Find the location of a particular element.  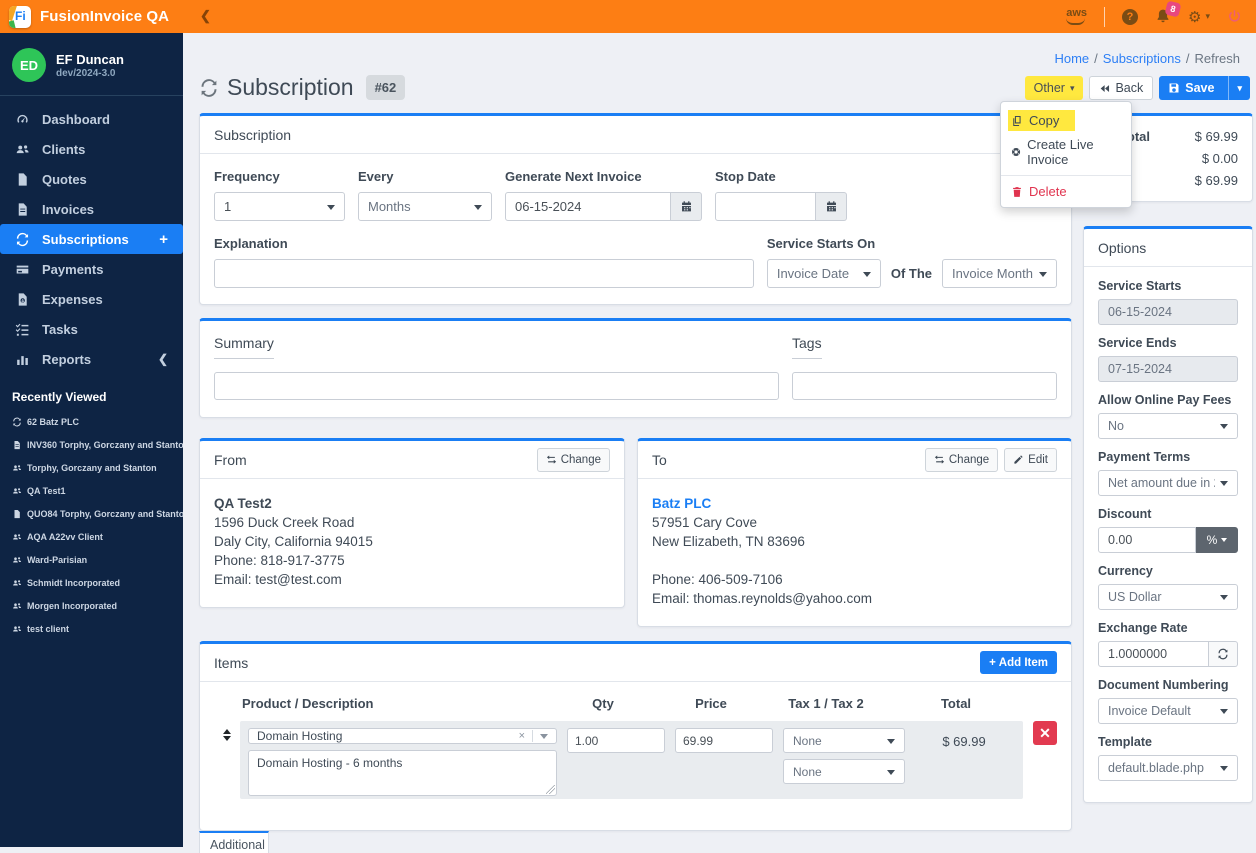

breadcrumb-subscriptions-link: Subscriptions is located at coordinates (1142, 58).